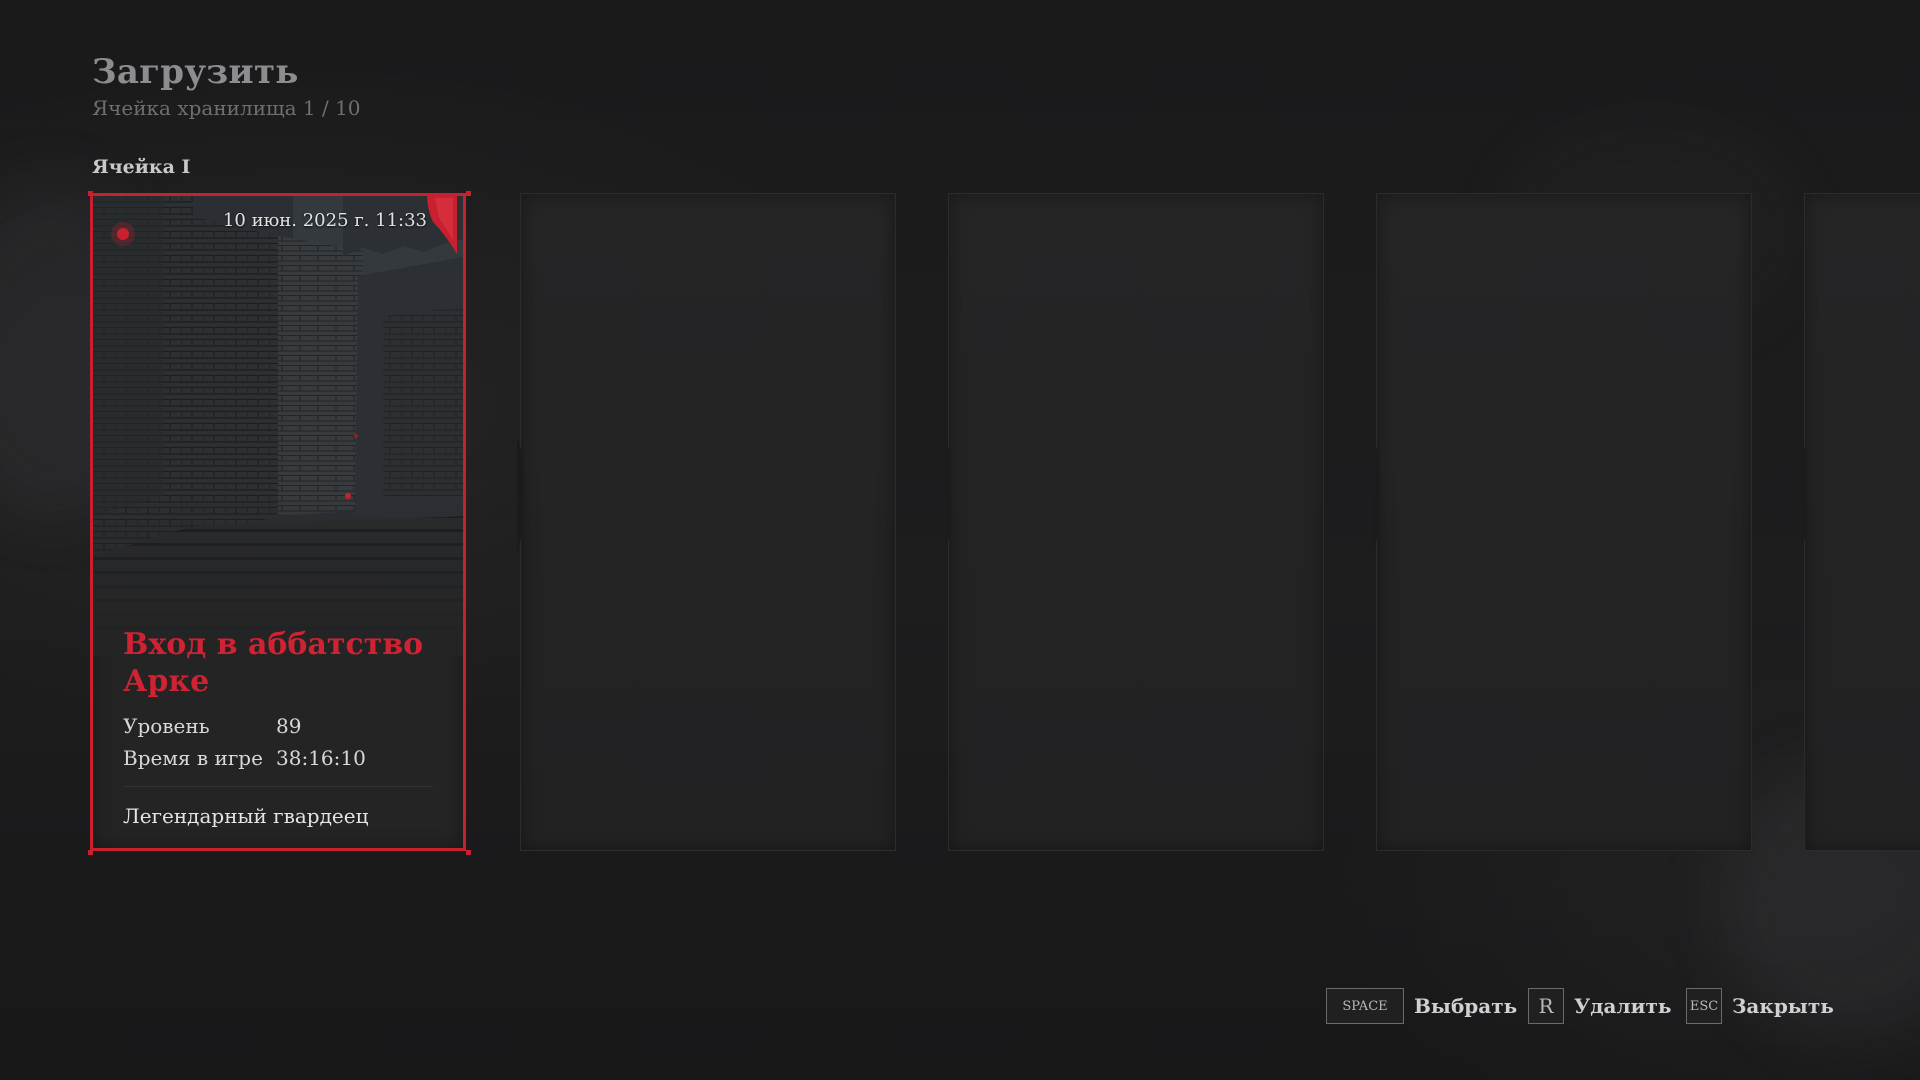 The image size is (1920, 1080). What do you see at coordinates (273, 663) in the screenshot?
I see `location-name: Вход в аббатство Арке` at bounding box center [273, 663].